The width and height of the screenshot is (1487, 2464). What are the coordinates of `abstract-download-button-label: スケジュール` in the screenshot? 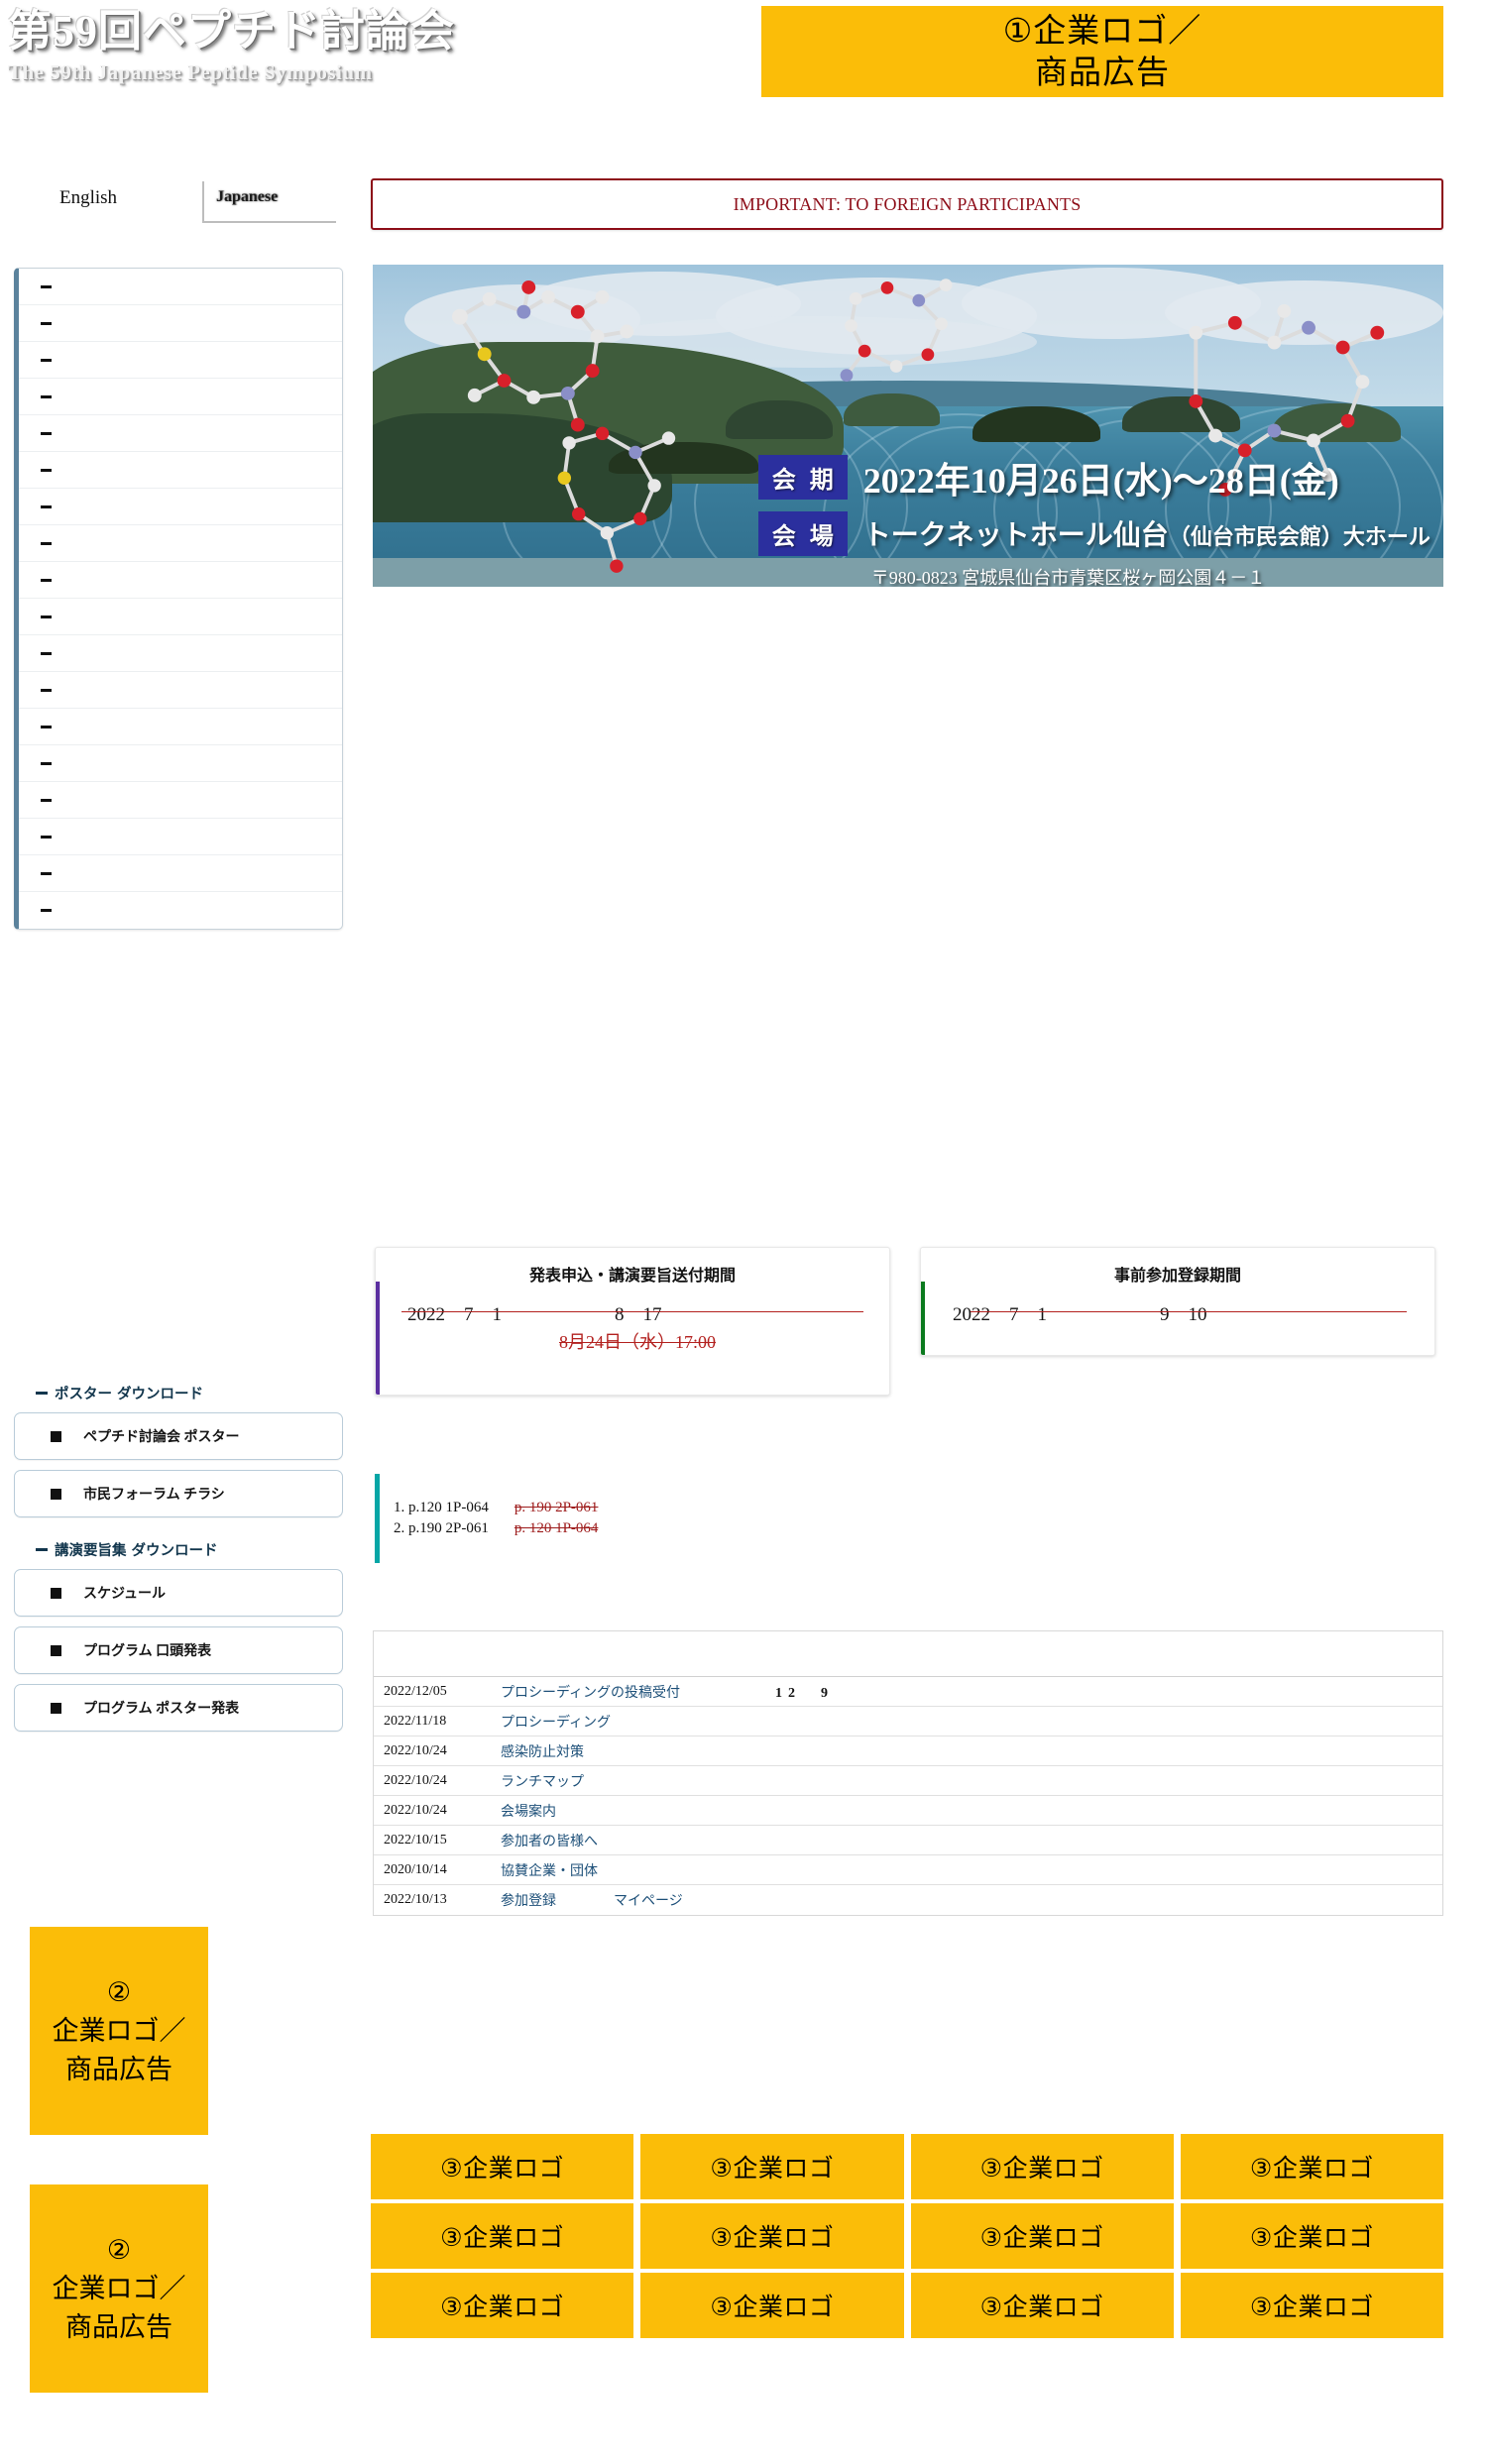 It's located at (125, 1594).